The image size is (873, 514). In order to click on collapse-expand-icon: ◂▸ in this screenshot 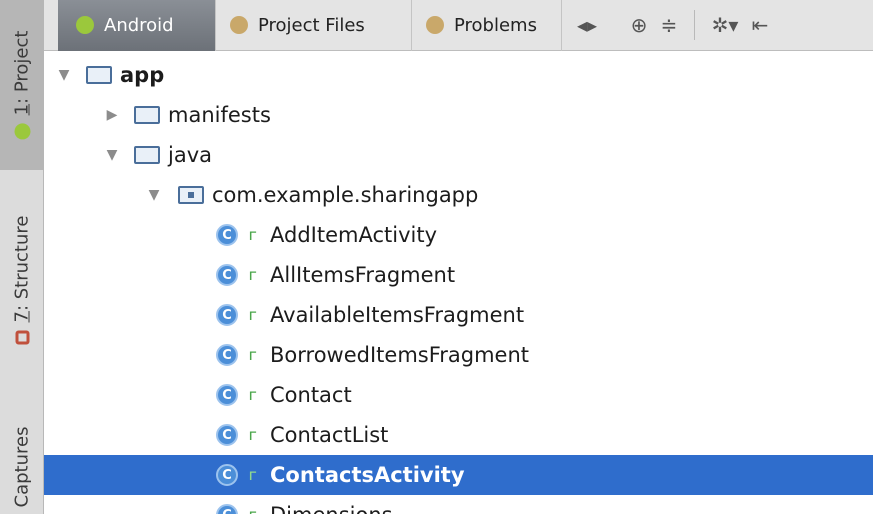, I will do `click(587, 25)`.